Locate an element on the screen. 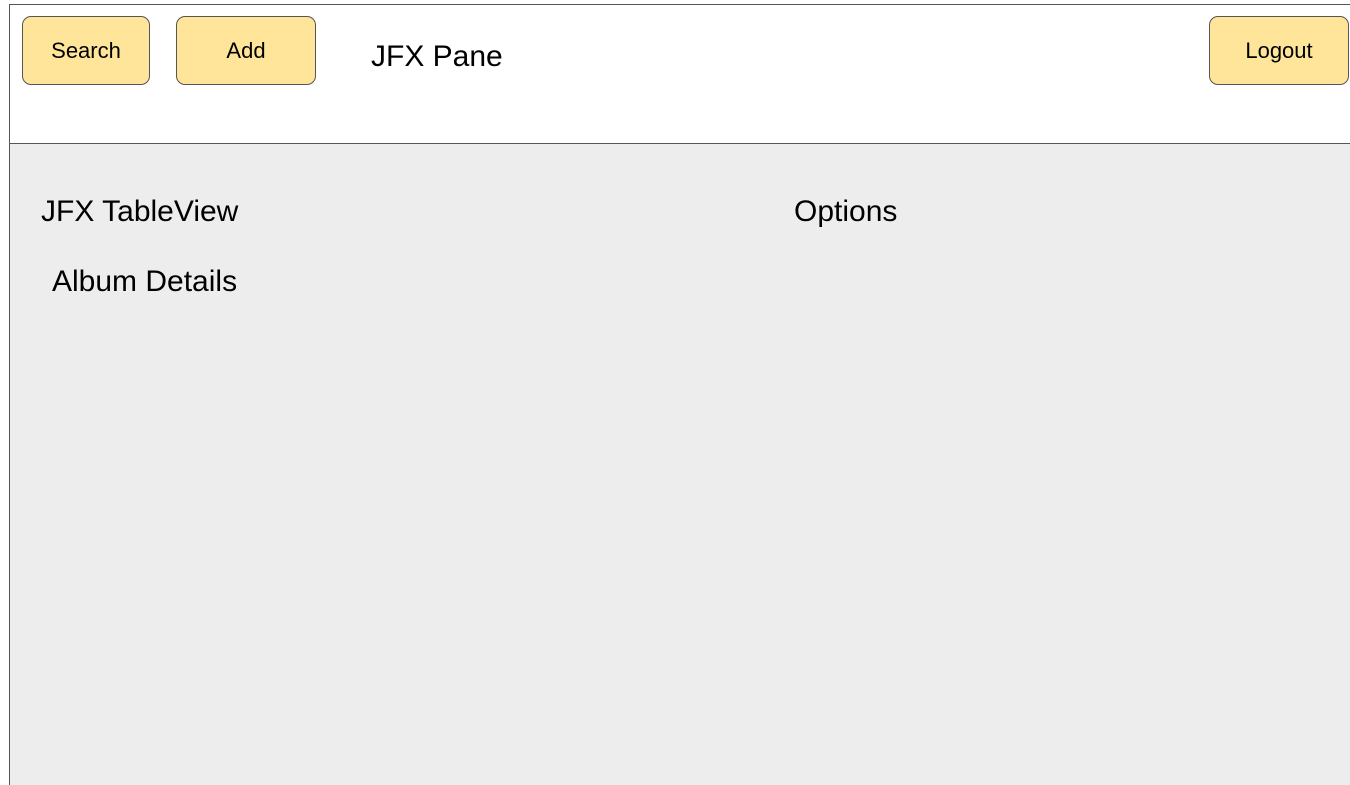 The height and width of the screenshot is (785, 1350). add-button: Add is located at coordinates (246, 50).